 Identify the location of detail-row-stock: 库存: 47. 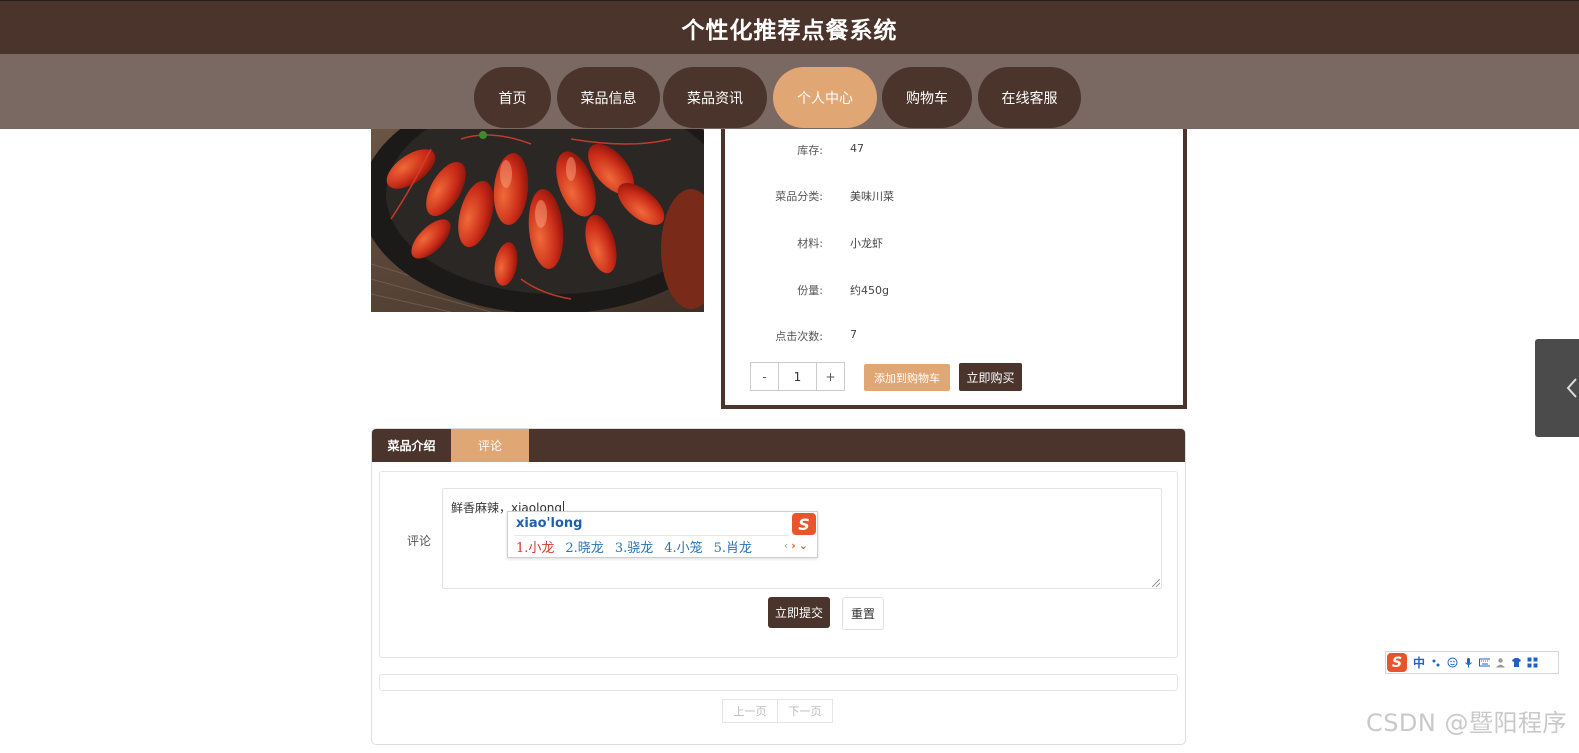
(954, 152).